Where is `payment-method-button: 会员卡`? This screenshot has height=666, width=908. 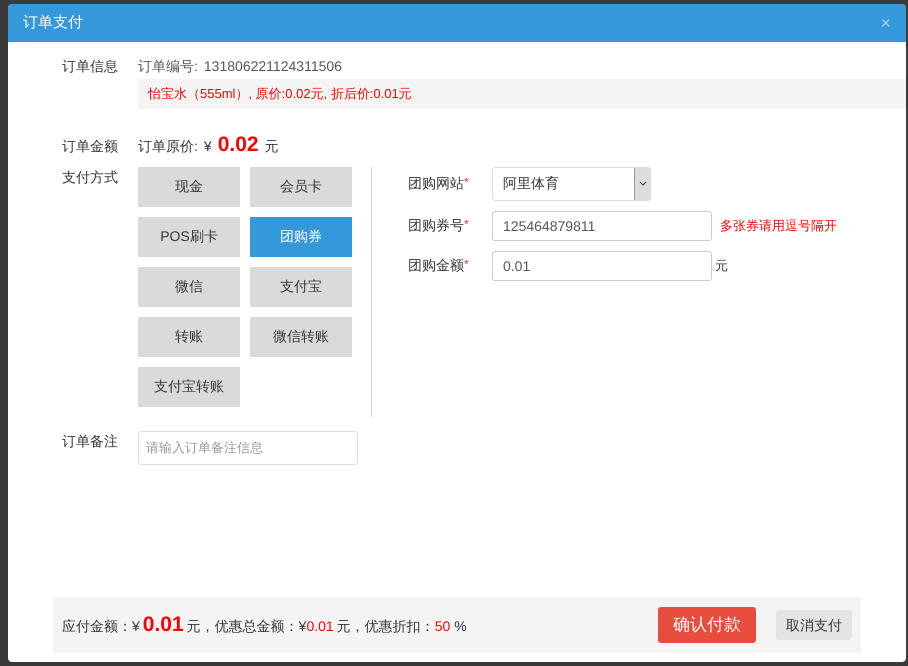
payment-method-button: 会员卡 is located at coordinates (301, 186).